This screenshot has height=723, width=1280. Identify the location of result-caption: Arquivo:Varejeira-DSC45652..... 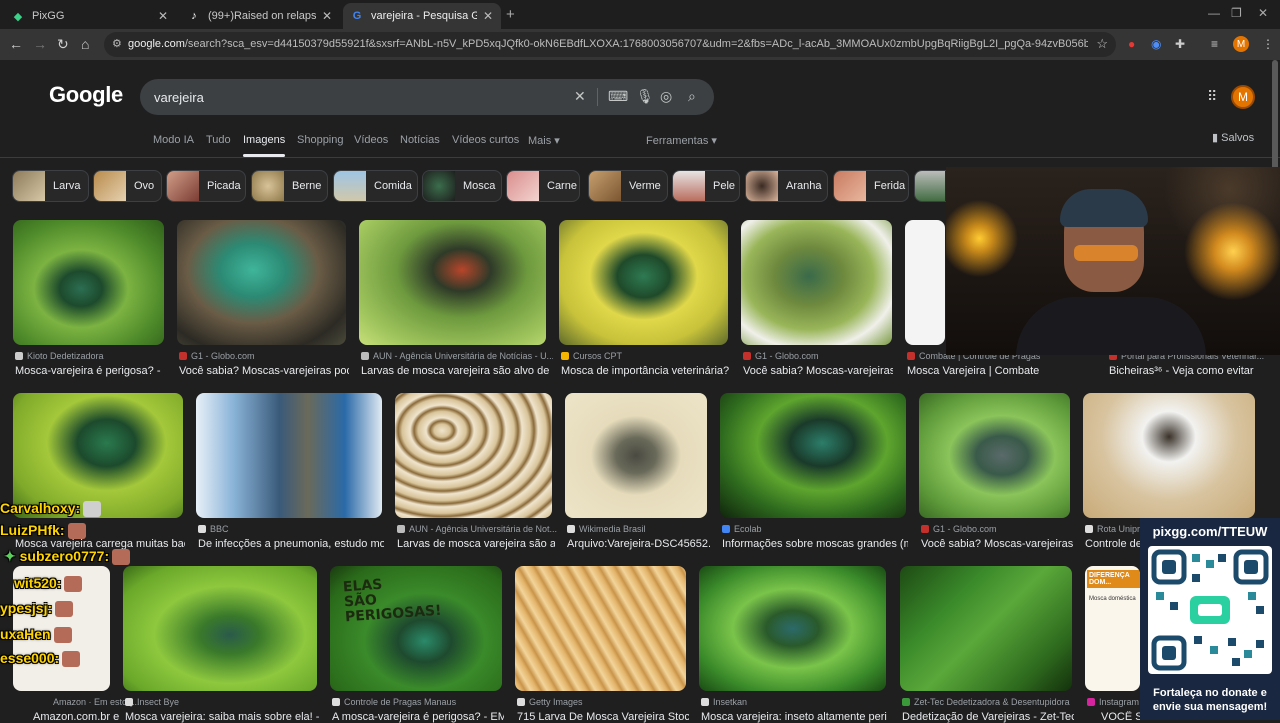
(638, 544).